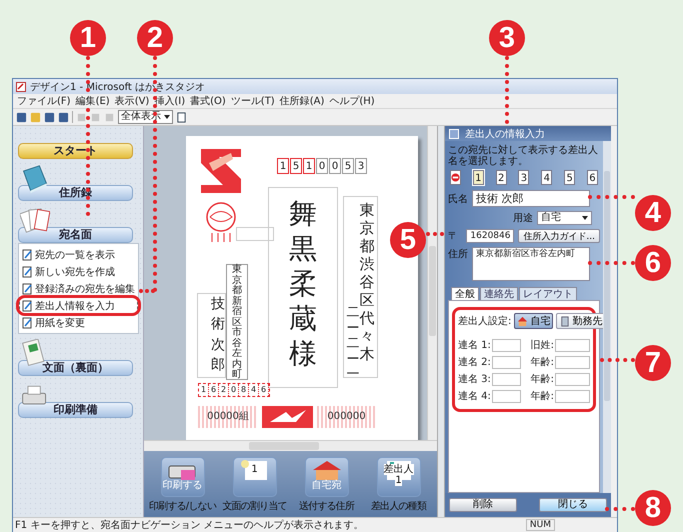 Image resolution: width=683 pixels, height=532 pixels. What do you see at coordinates (531, 198) in the screenshot?
I see `name-field: 技術 次郎` at bounding box center [531, 198].